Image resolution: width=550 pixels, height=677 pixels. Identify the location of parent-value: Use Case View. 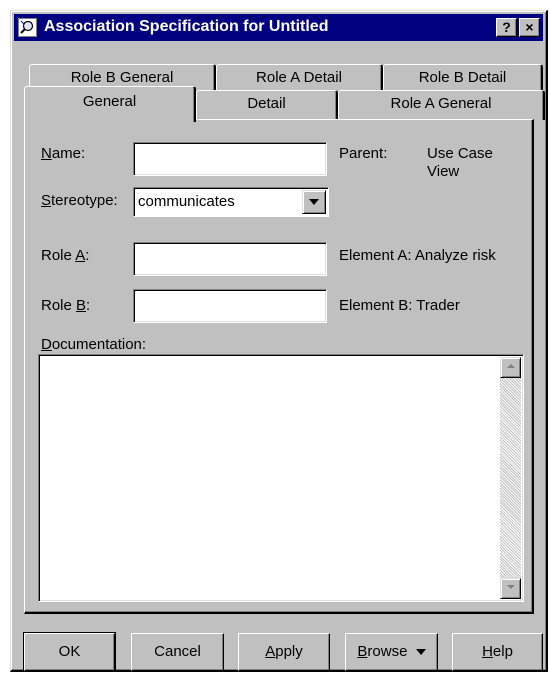
(460, 162).